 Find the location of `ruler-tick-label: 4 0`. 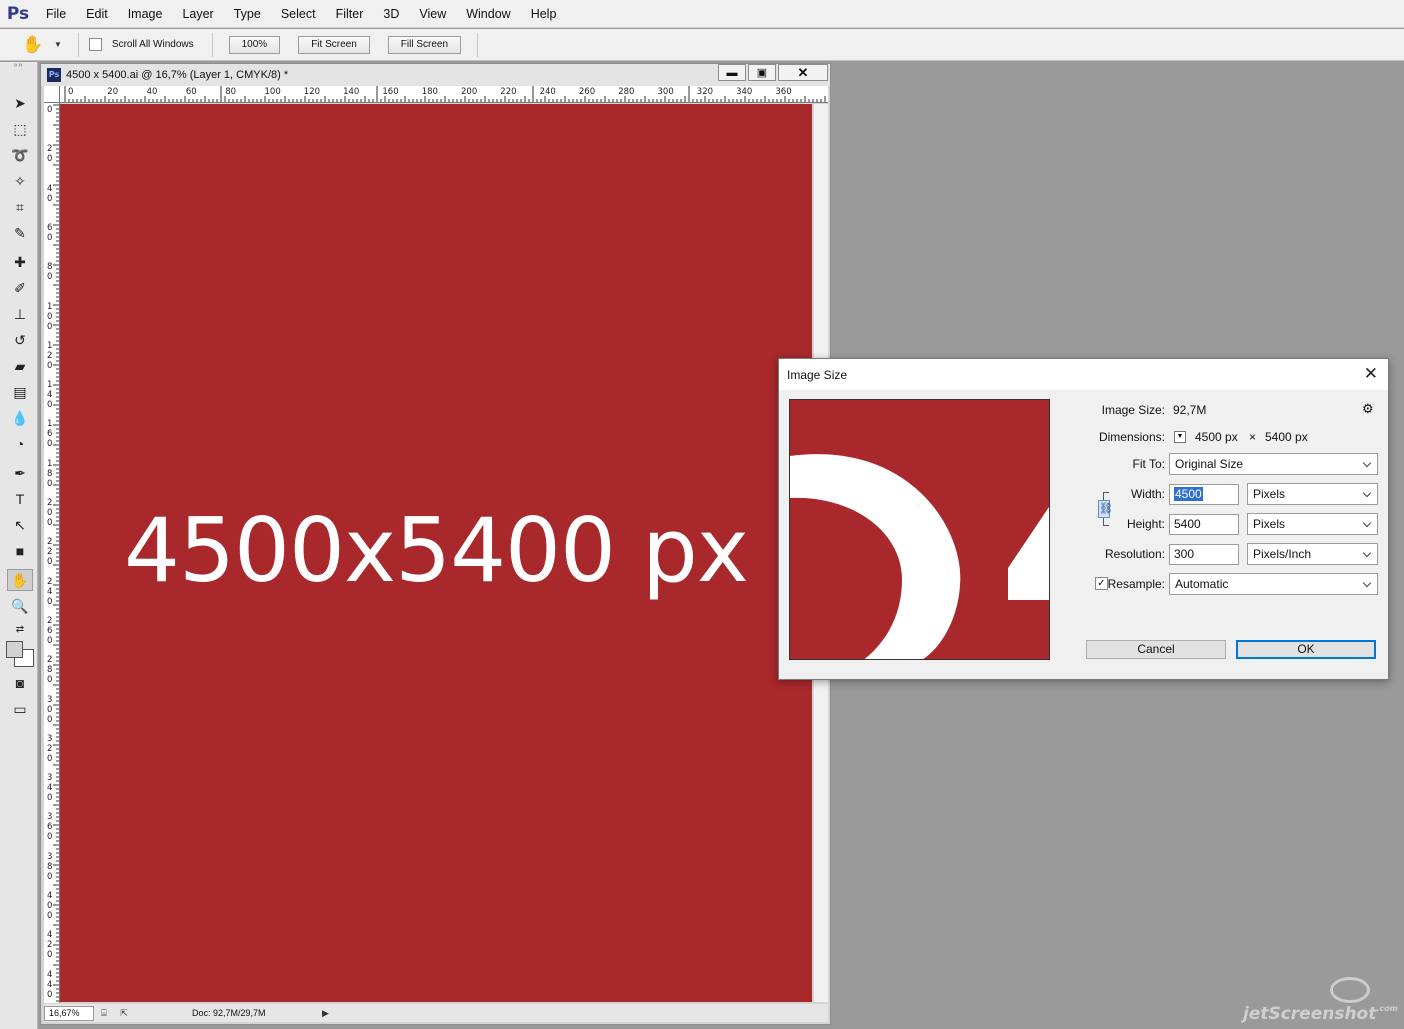

ruler-tick-label: 4 0 is located at coordinates (50, 193).